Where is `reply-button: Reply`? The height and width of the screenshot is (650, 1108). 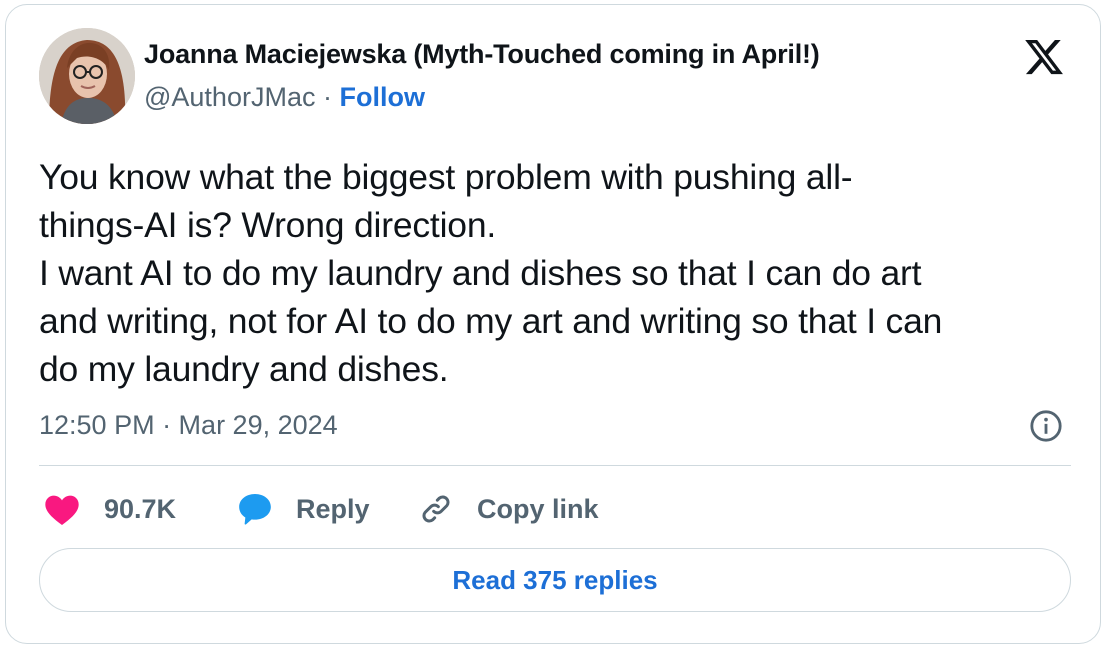
reply-button: Reply is located at coordinates (302, 509).